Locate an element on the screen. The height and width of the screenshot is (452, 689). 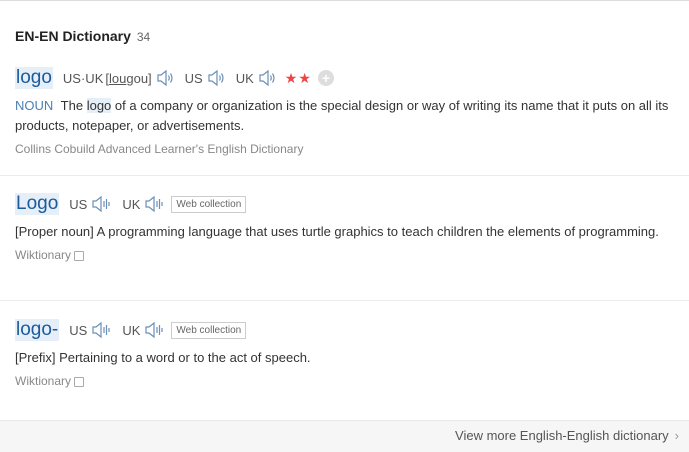
add-to-wordbook-icon: + is located at coordinates (325, 78).